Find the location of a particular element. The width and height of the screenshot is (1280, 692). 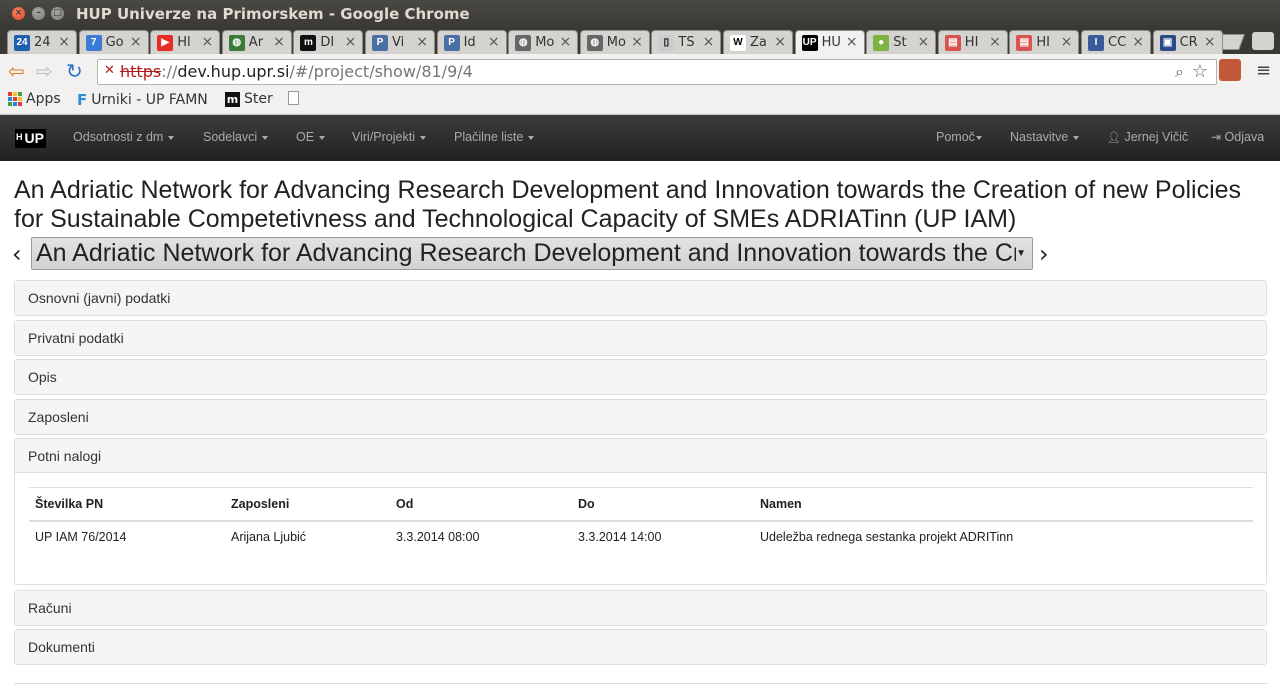

column-header: Od is located at coordinates (481, 504).